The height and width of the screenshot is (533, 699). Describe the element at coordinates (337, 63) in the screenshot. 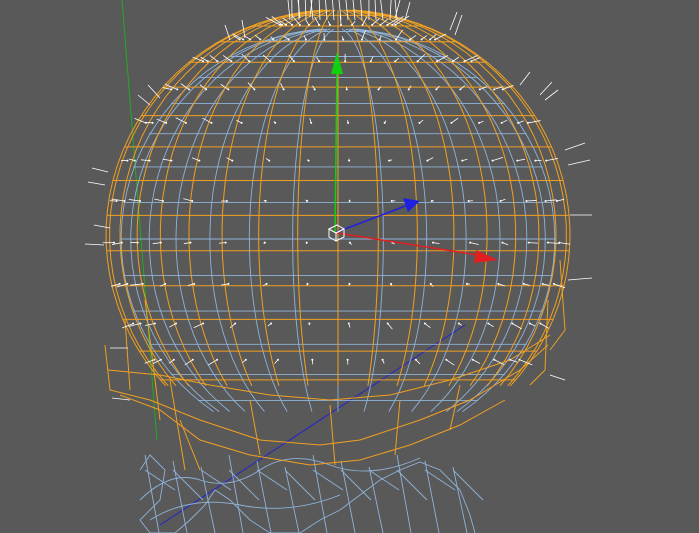

I see `gizmo-y-arrow-icon` at that location.